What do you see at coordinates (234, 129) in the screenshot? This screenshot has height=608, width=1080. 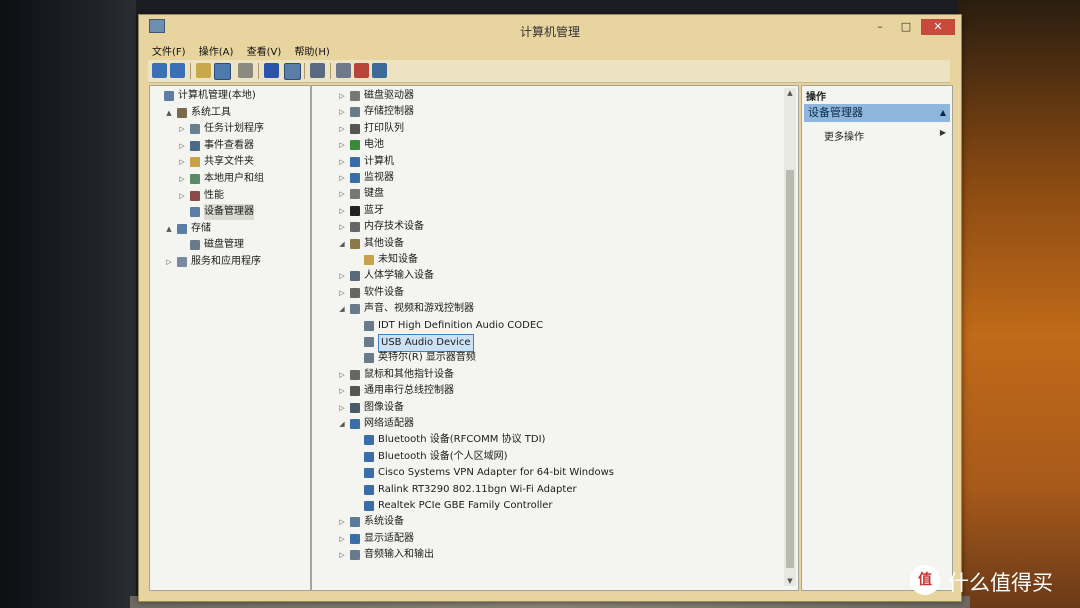 I see `tree-item-label: 任务计划程序` at bounding box center [234, 129].